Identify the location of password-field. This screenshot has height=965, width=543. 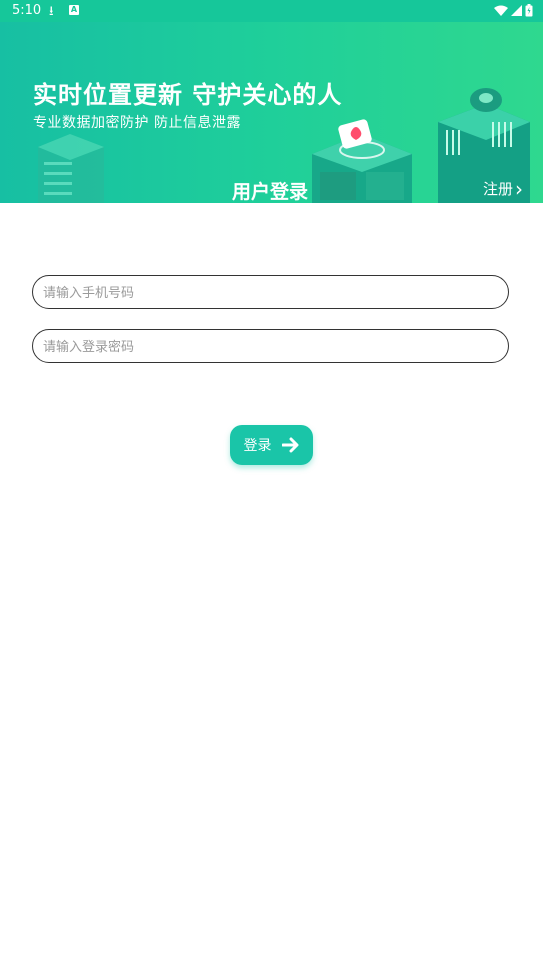
(270, 346).